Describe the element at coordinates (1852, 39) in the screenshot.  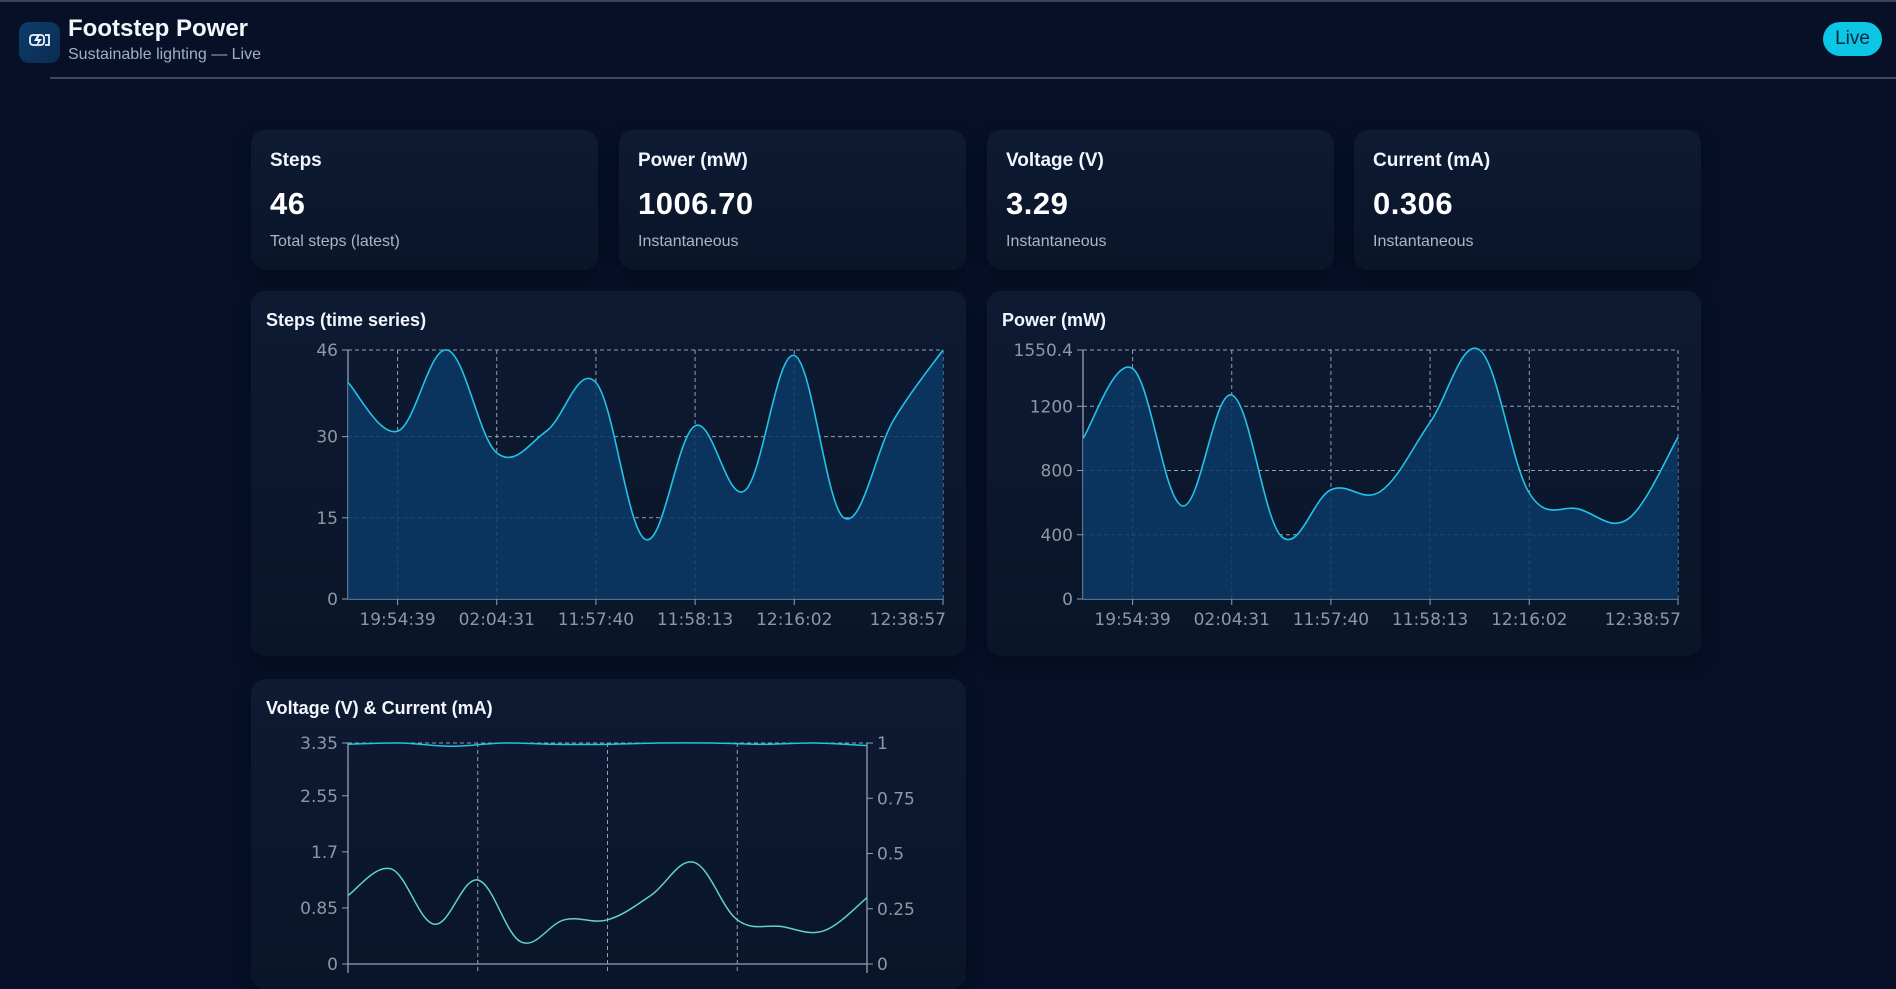
I see `live-status-badge: Live` at that location.